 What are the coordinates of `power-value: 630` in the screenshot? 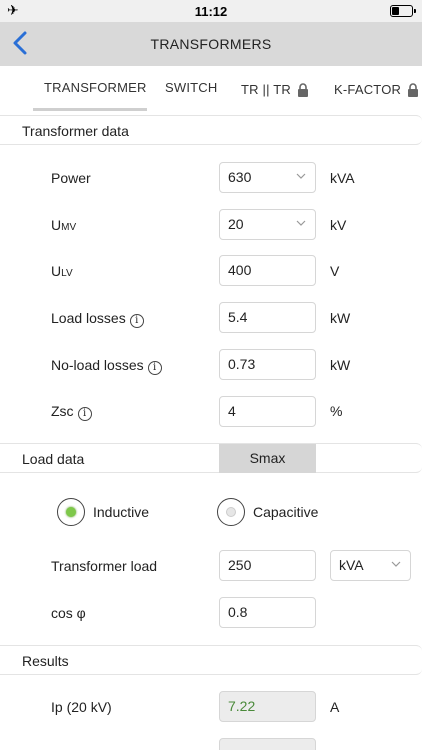 It's located at (240, 177).